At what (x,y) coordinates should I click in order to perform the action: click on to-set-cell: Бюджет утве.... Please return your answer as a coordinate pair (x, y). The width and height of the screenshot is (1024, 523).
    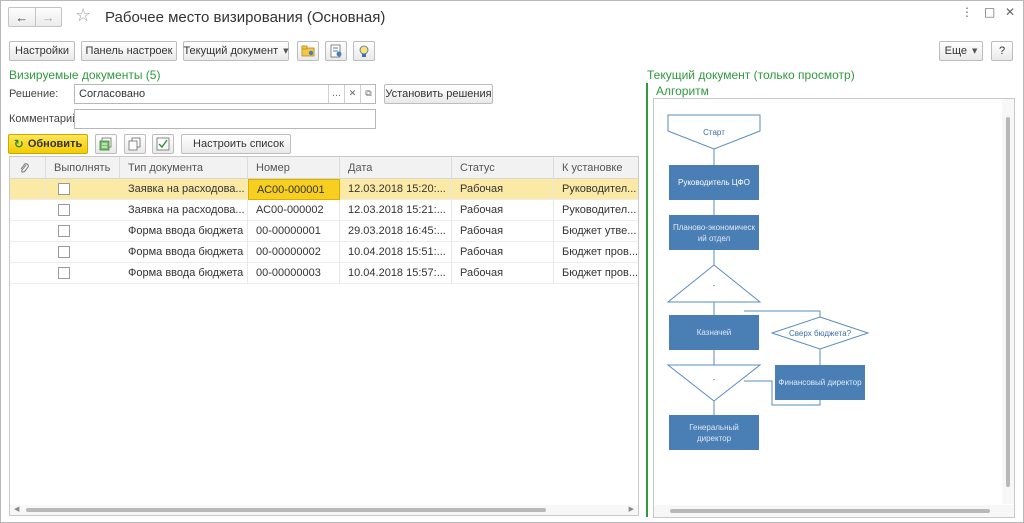
    Looking at the image, I should click on (599, 231).